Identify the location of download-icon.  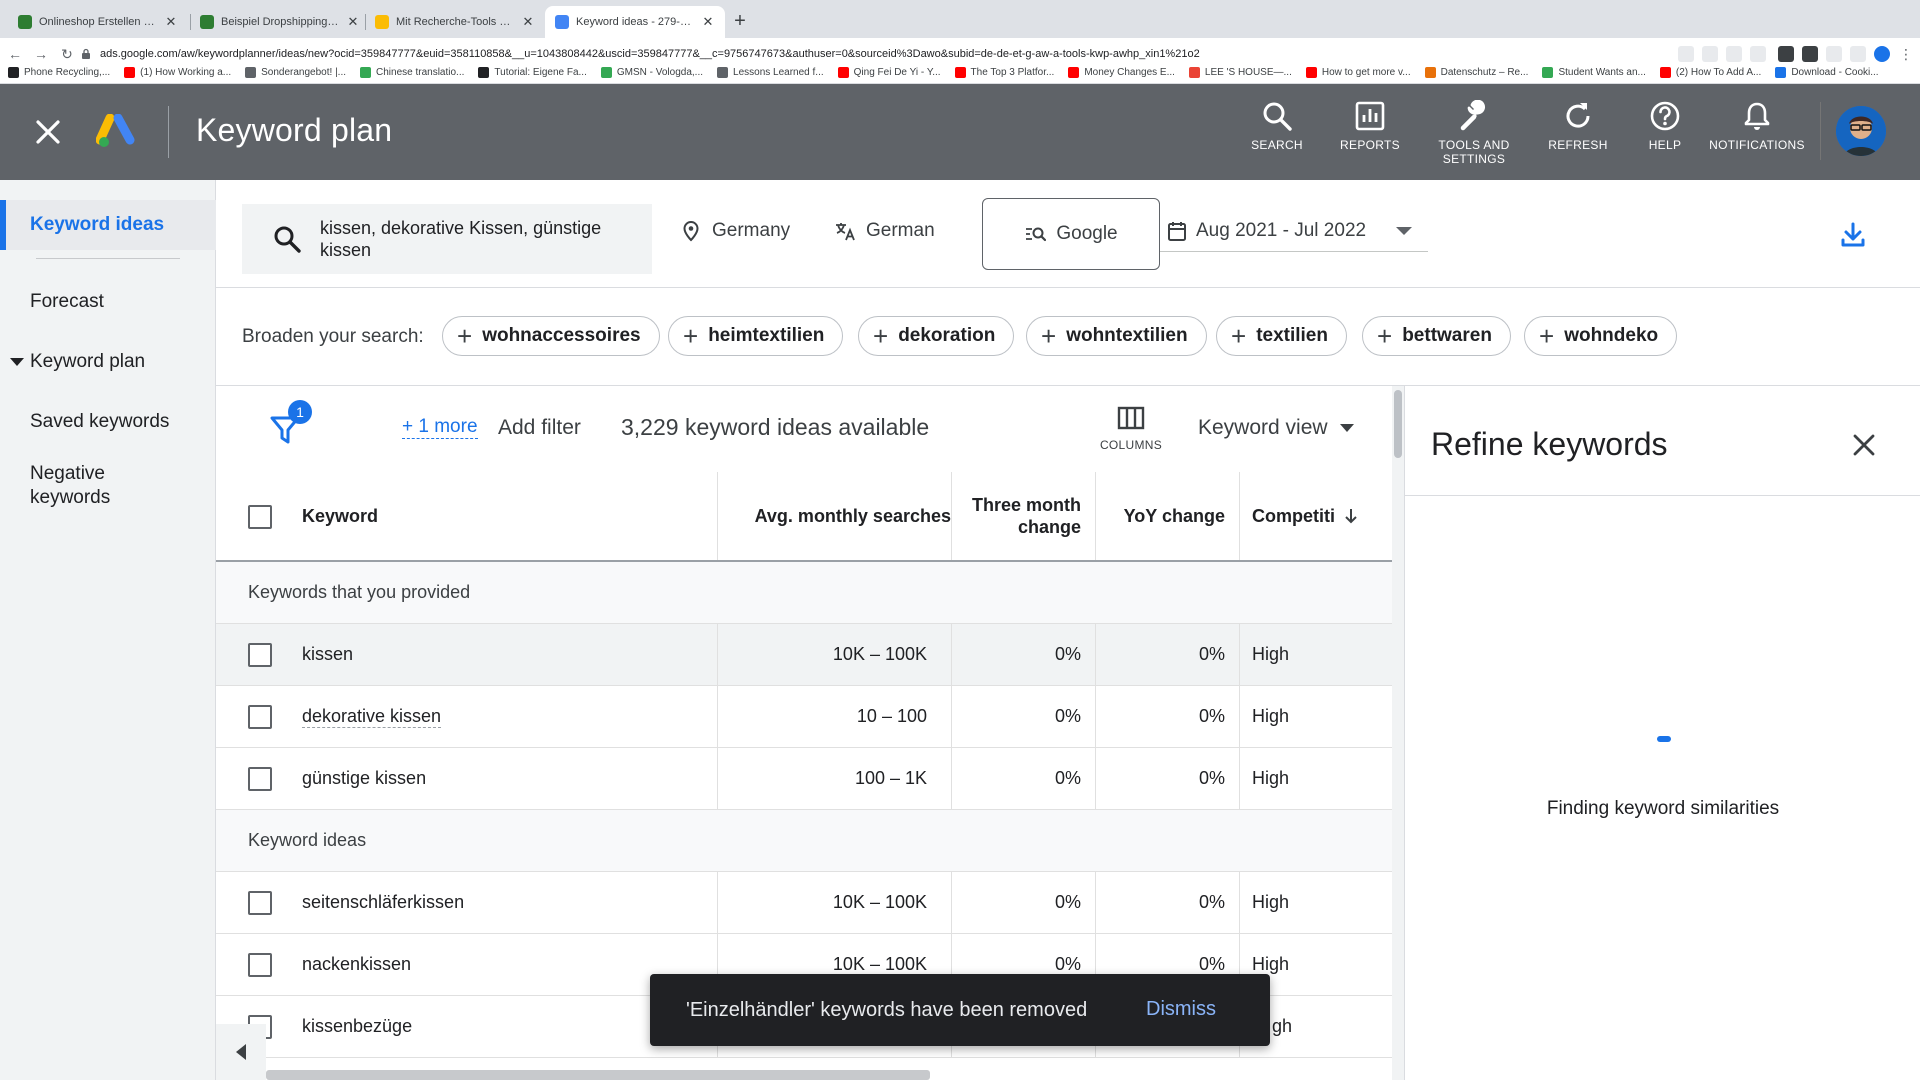
(1853, 235).